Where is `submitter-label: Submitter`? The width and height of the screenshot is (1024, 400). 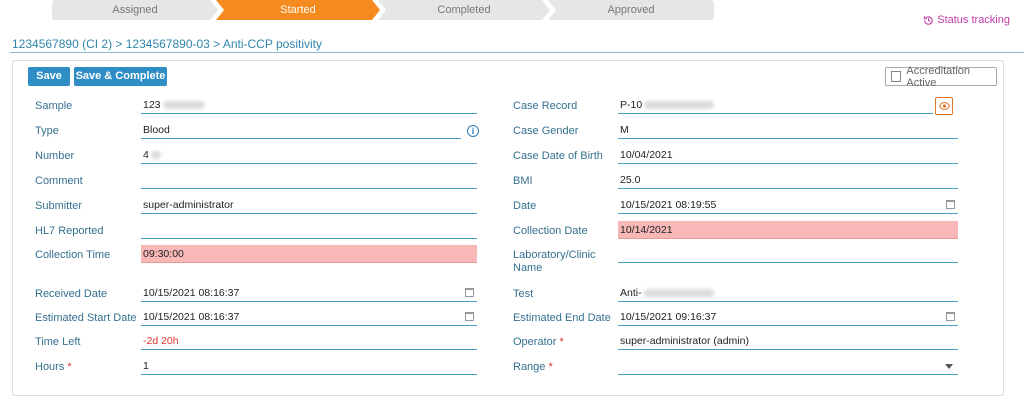 submitter-label: Submitter is located at coordinates (59, 206).